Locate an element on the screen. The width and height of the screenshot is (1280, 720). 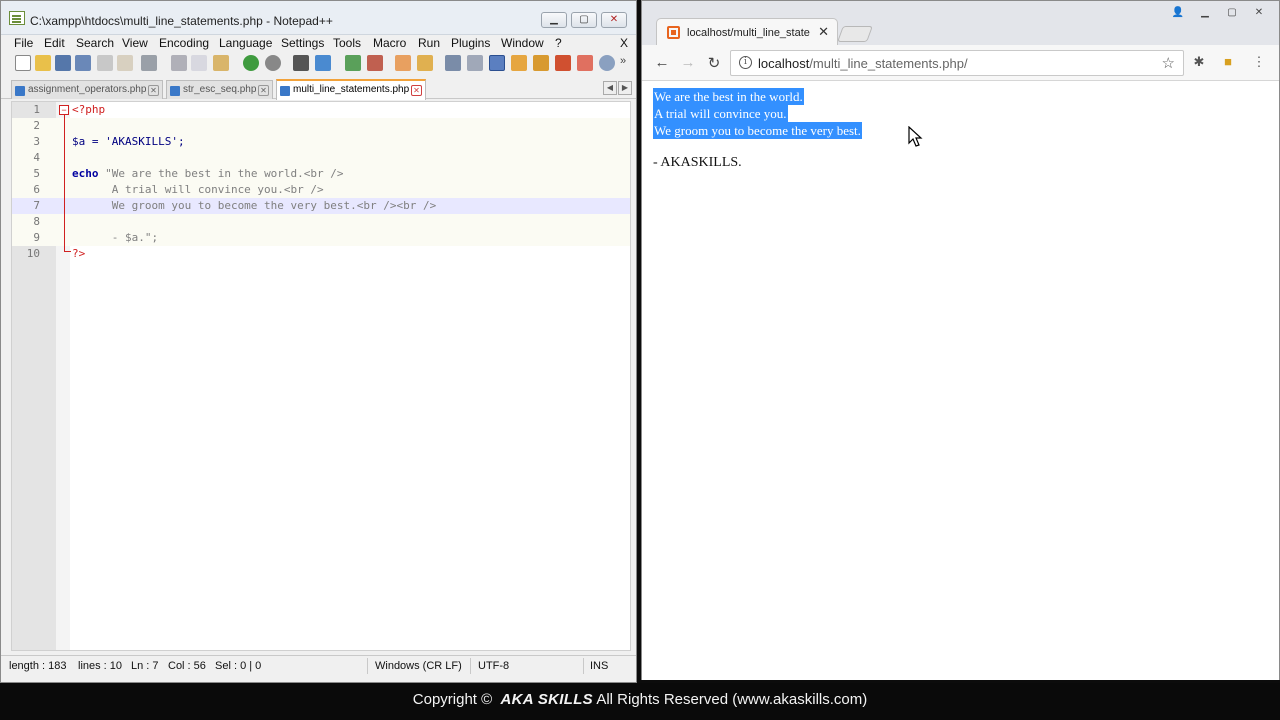
playback-macro-icon is located at coordinates (607, 63).